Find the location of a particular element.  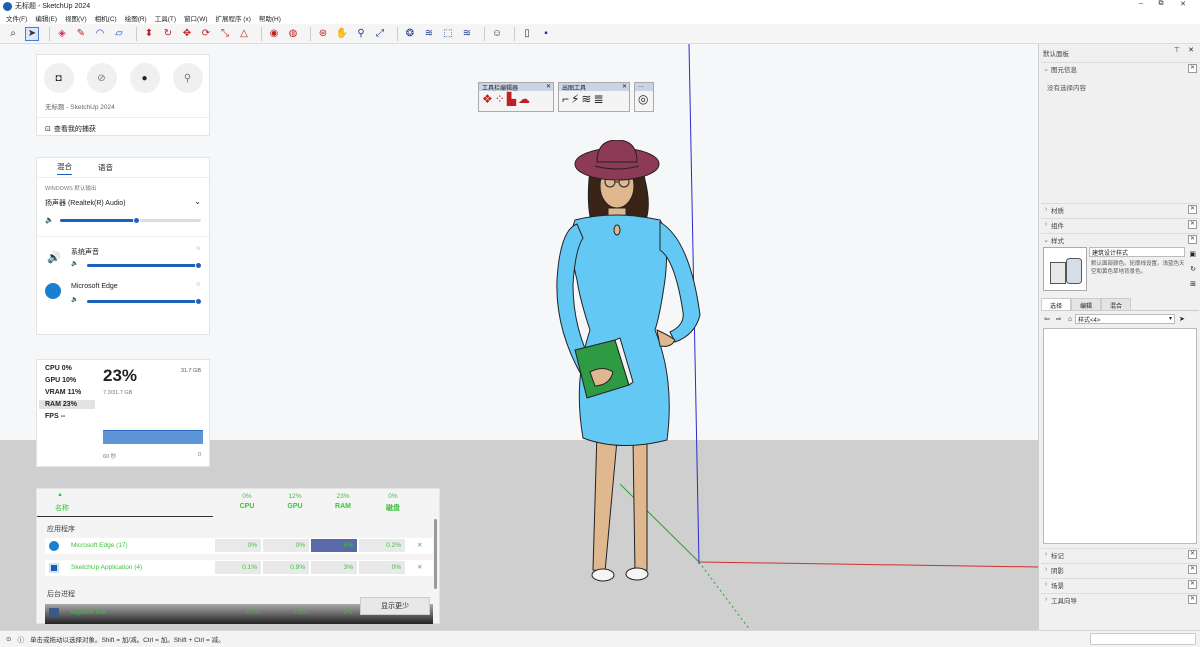

panel-instructor: › 工具向导 ✕ is located at coordinates (1120, 599).